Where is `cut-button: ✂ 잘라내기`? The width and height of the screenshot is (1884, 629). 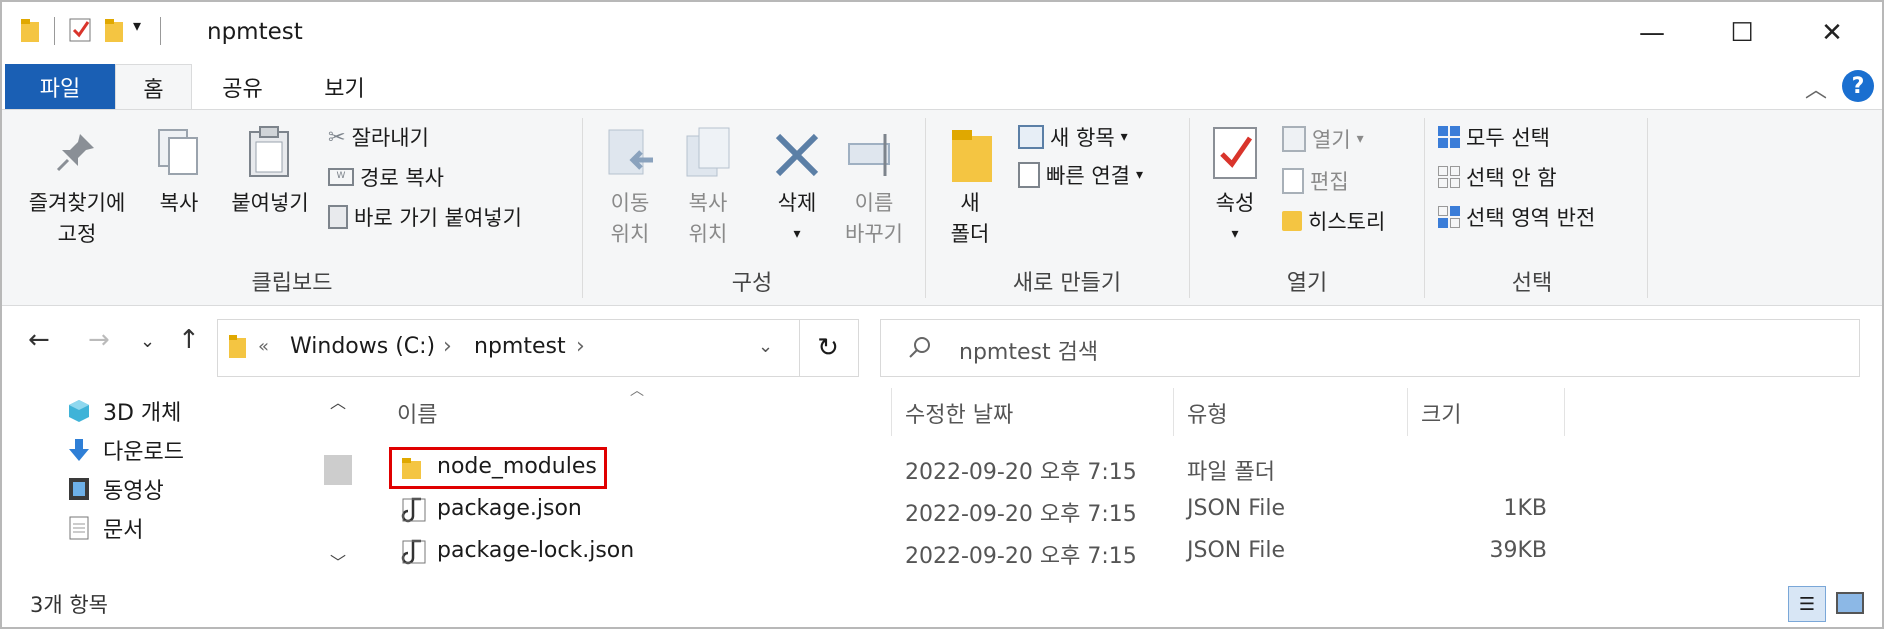
cut-button: ✂ 잘라내기 is located at coordinates (378, 137).